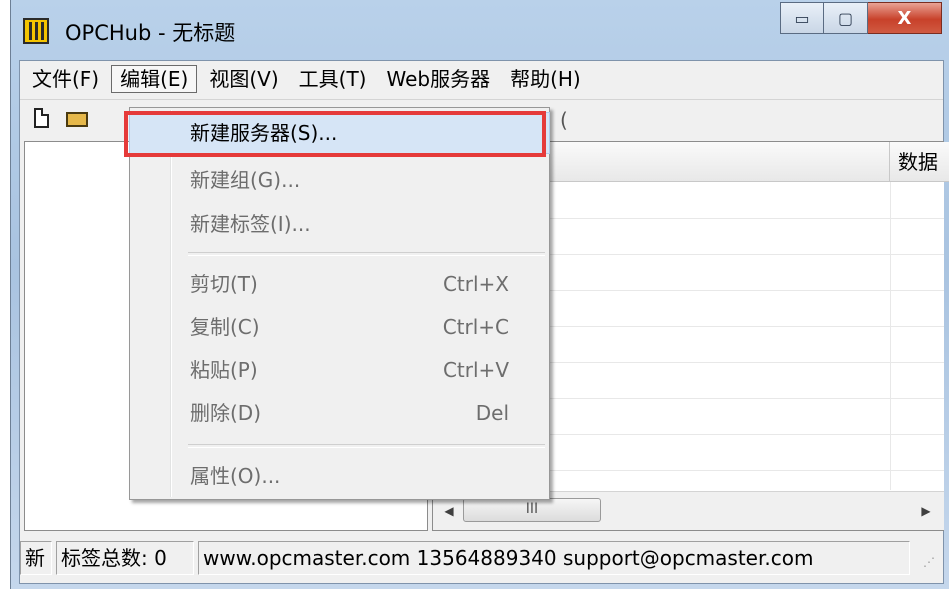 This screenshot has width=949, height=589. I want to click on menu-file: 文件(F), so click(65, 79).